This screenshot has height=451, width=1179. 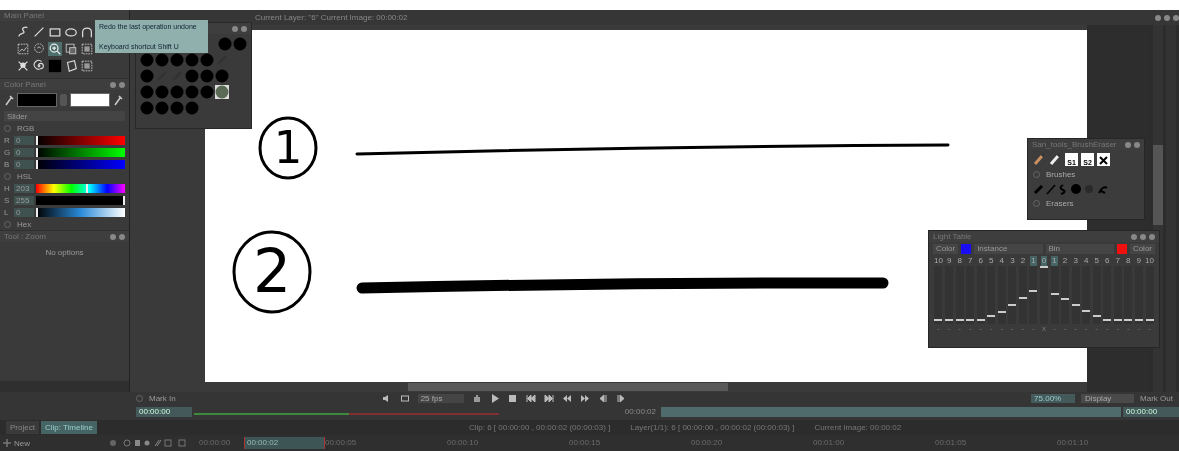 What do you see at coordinates (8, 152) in the screenshot?
I see `channel-label: G` at bounding box center [8, 152].